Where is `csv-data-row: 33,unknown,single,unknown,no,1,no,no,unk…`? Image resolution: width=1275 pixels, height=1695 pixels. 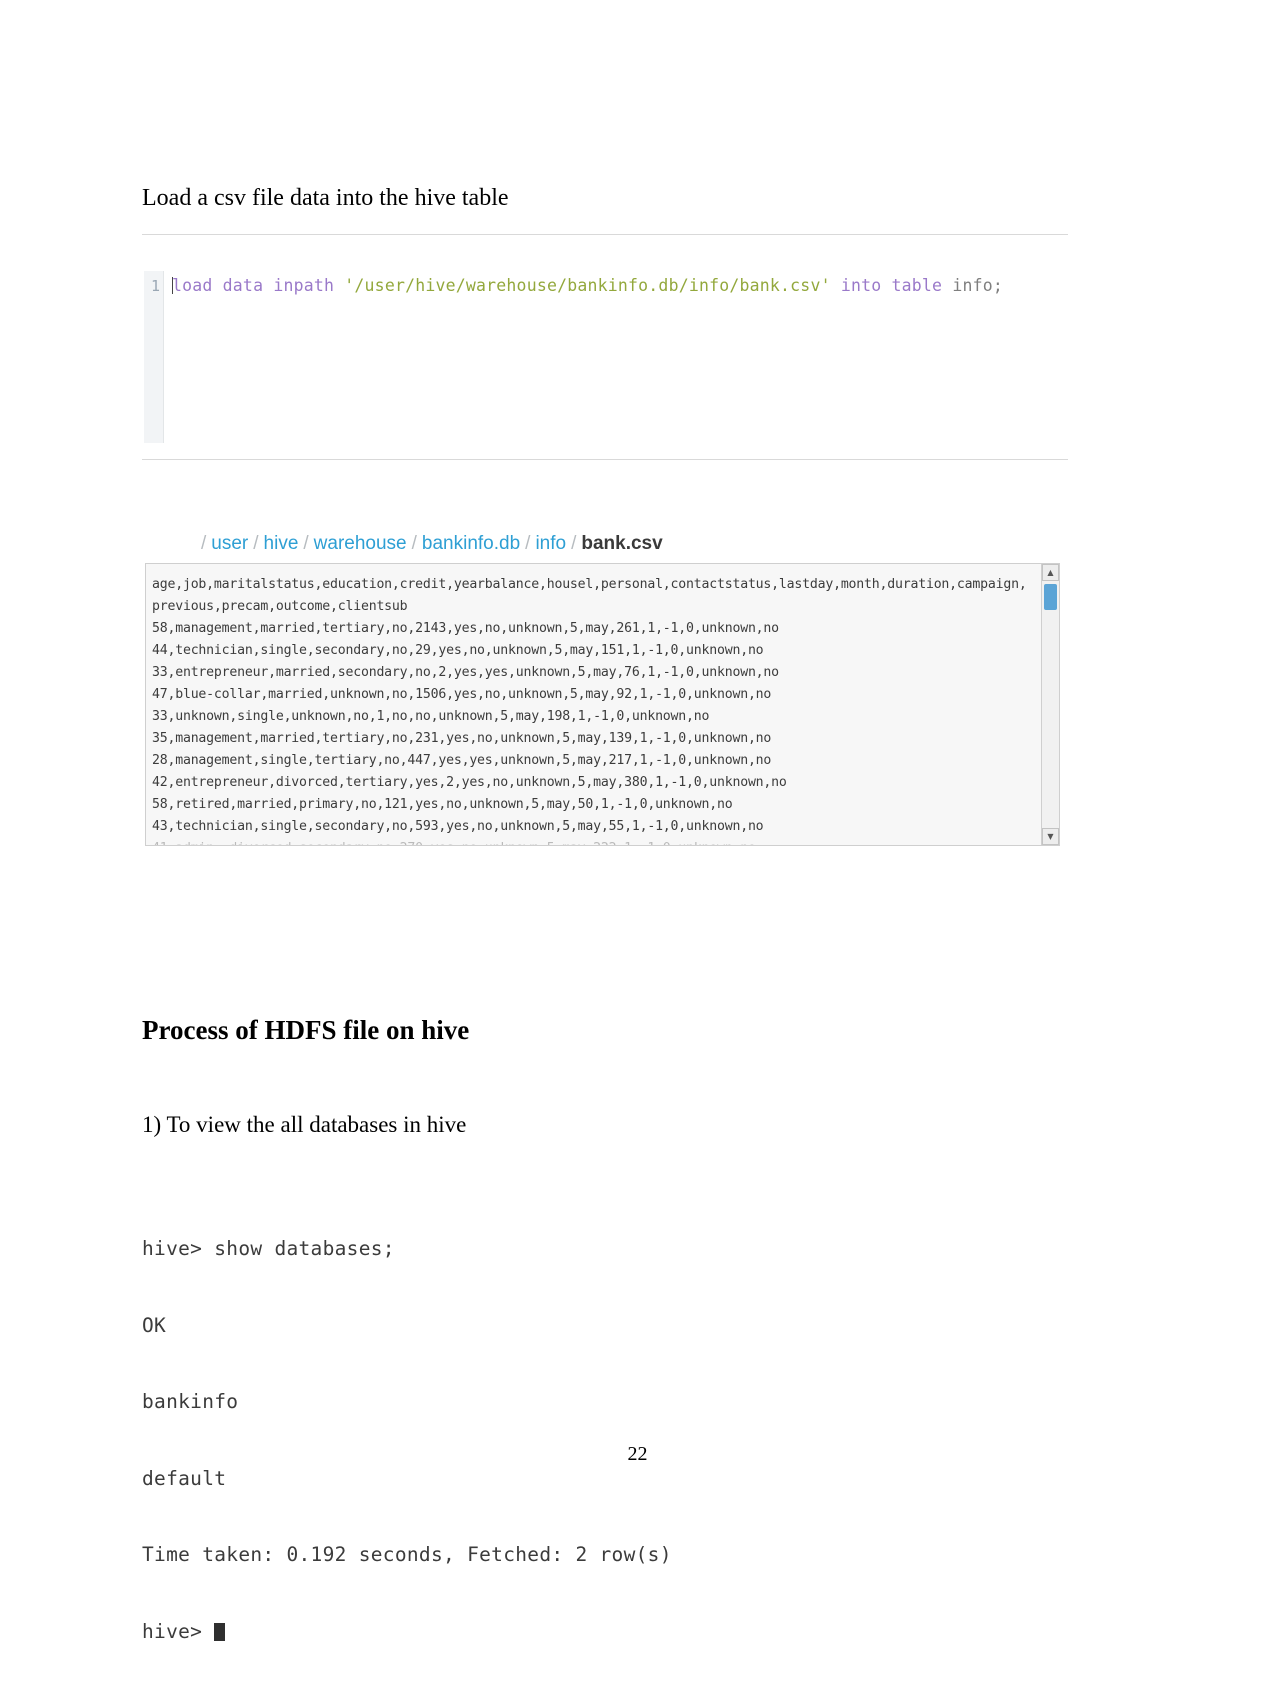
csv-data-row: 33,unknown,single,unknown,no,1,no,no,unk… is located at coordinates (431, 716).